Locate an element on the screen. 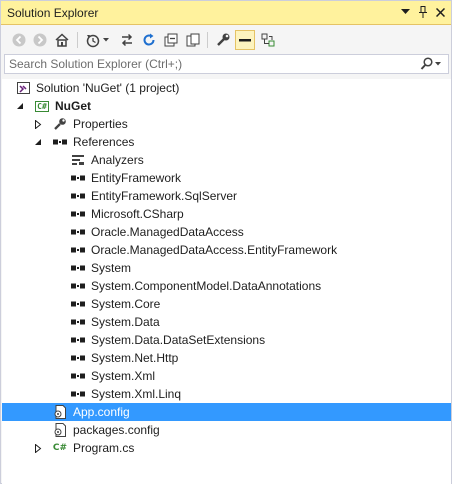  tree-item-properties: Properties is located at coordinates (226, 124).